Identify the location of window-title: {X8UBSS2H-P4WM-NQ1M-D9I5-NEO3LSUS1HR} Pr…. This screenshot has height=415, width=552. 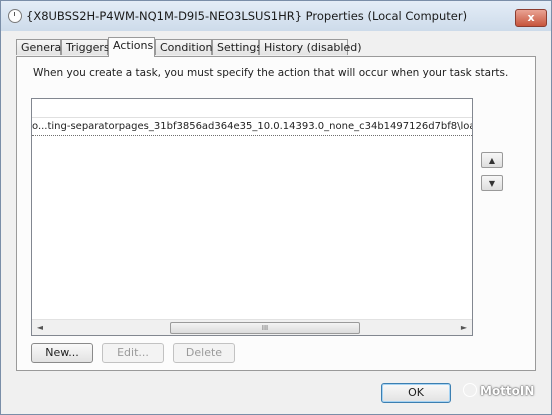
(247, 16).